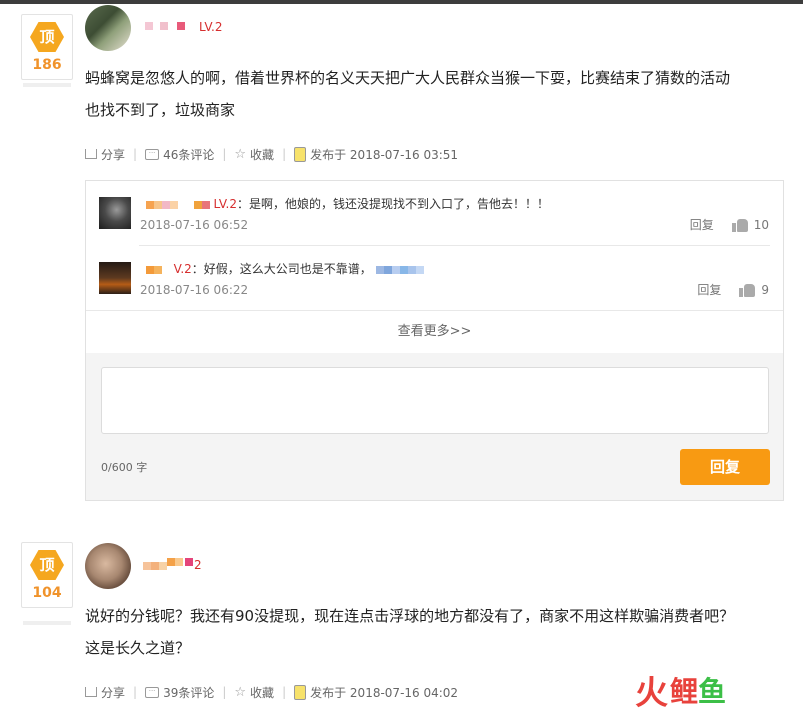 The width and height of the screenshot is (803, 715). I want to click on comments-count: 39条评论, so click(189, 692).